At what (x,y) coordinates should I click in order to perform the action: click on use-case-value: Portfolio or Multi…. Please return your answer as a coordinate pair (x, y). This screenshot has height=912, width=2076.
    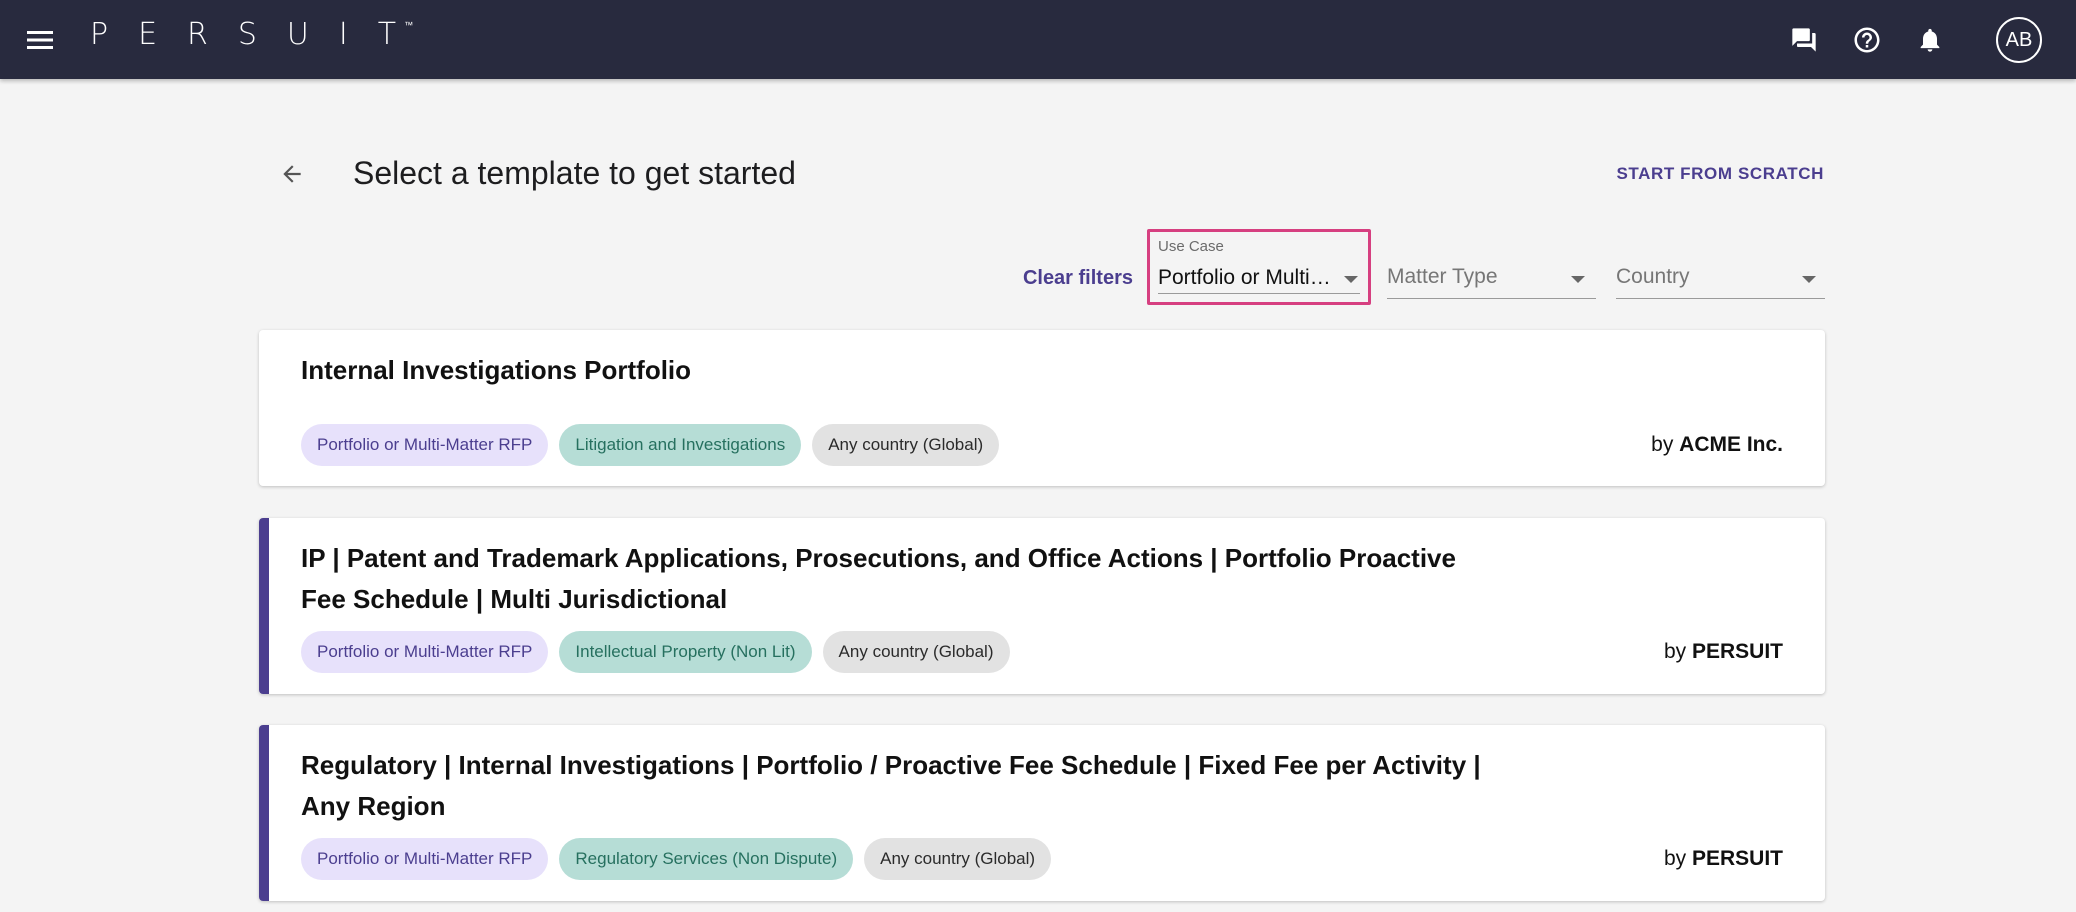
    Looking at the image, I should click on (1244, 277).